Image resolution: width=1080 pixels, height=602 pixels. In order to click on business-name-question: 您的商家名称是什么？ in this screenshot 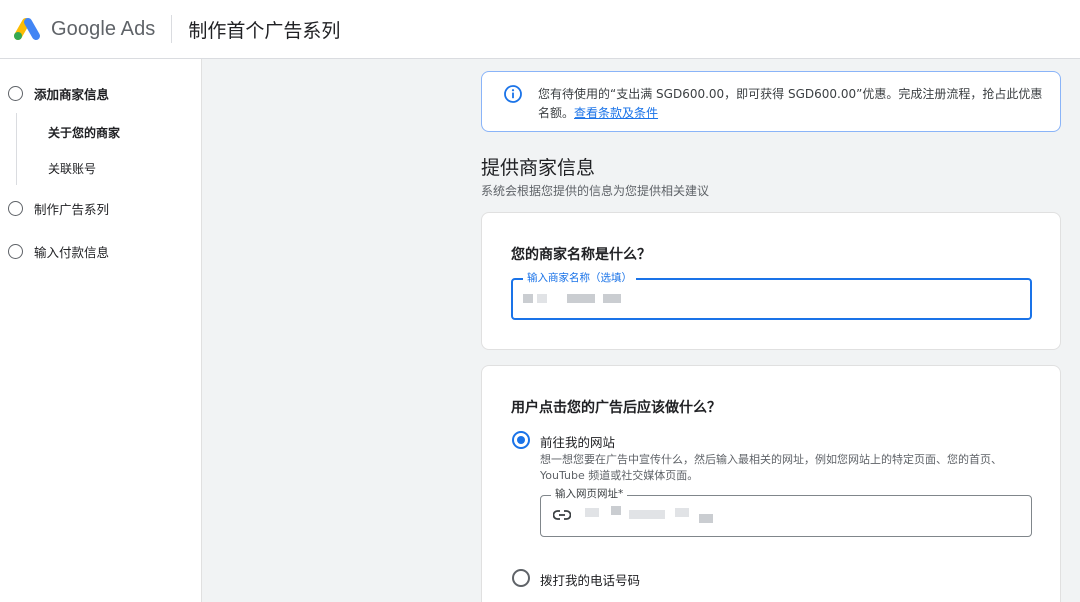, I will do `click(581, 255)`.